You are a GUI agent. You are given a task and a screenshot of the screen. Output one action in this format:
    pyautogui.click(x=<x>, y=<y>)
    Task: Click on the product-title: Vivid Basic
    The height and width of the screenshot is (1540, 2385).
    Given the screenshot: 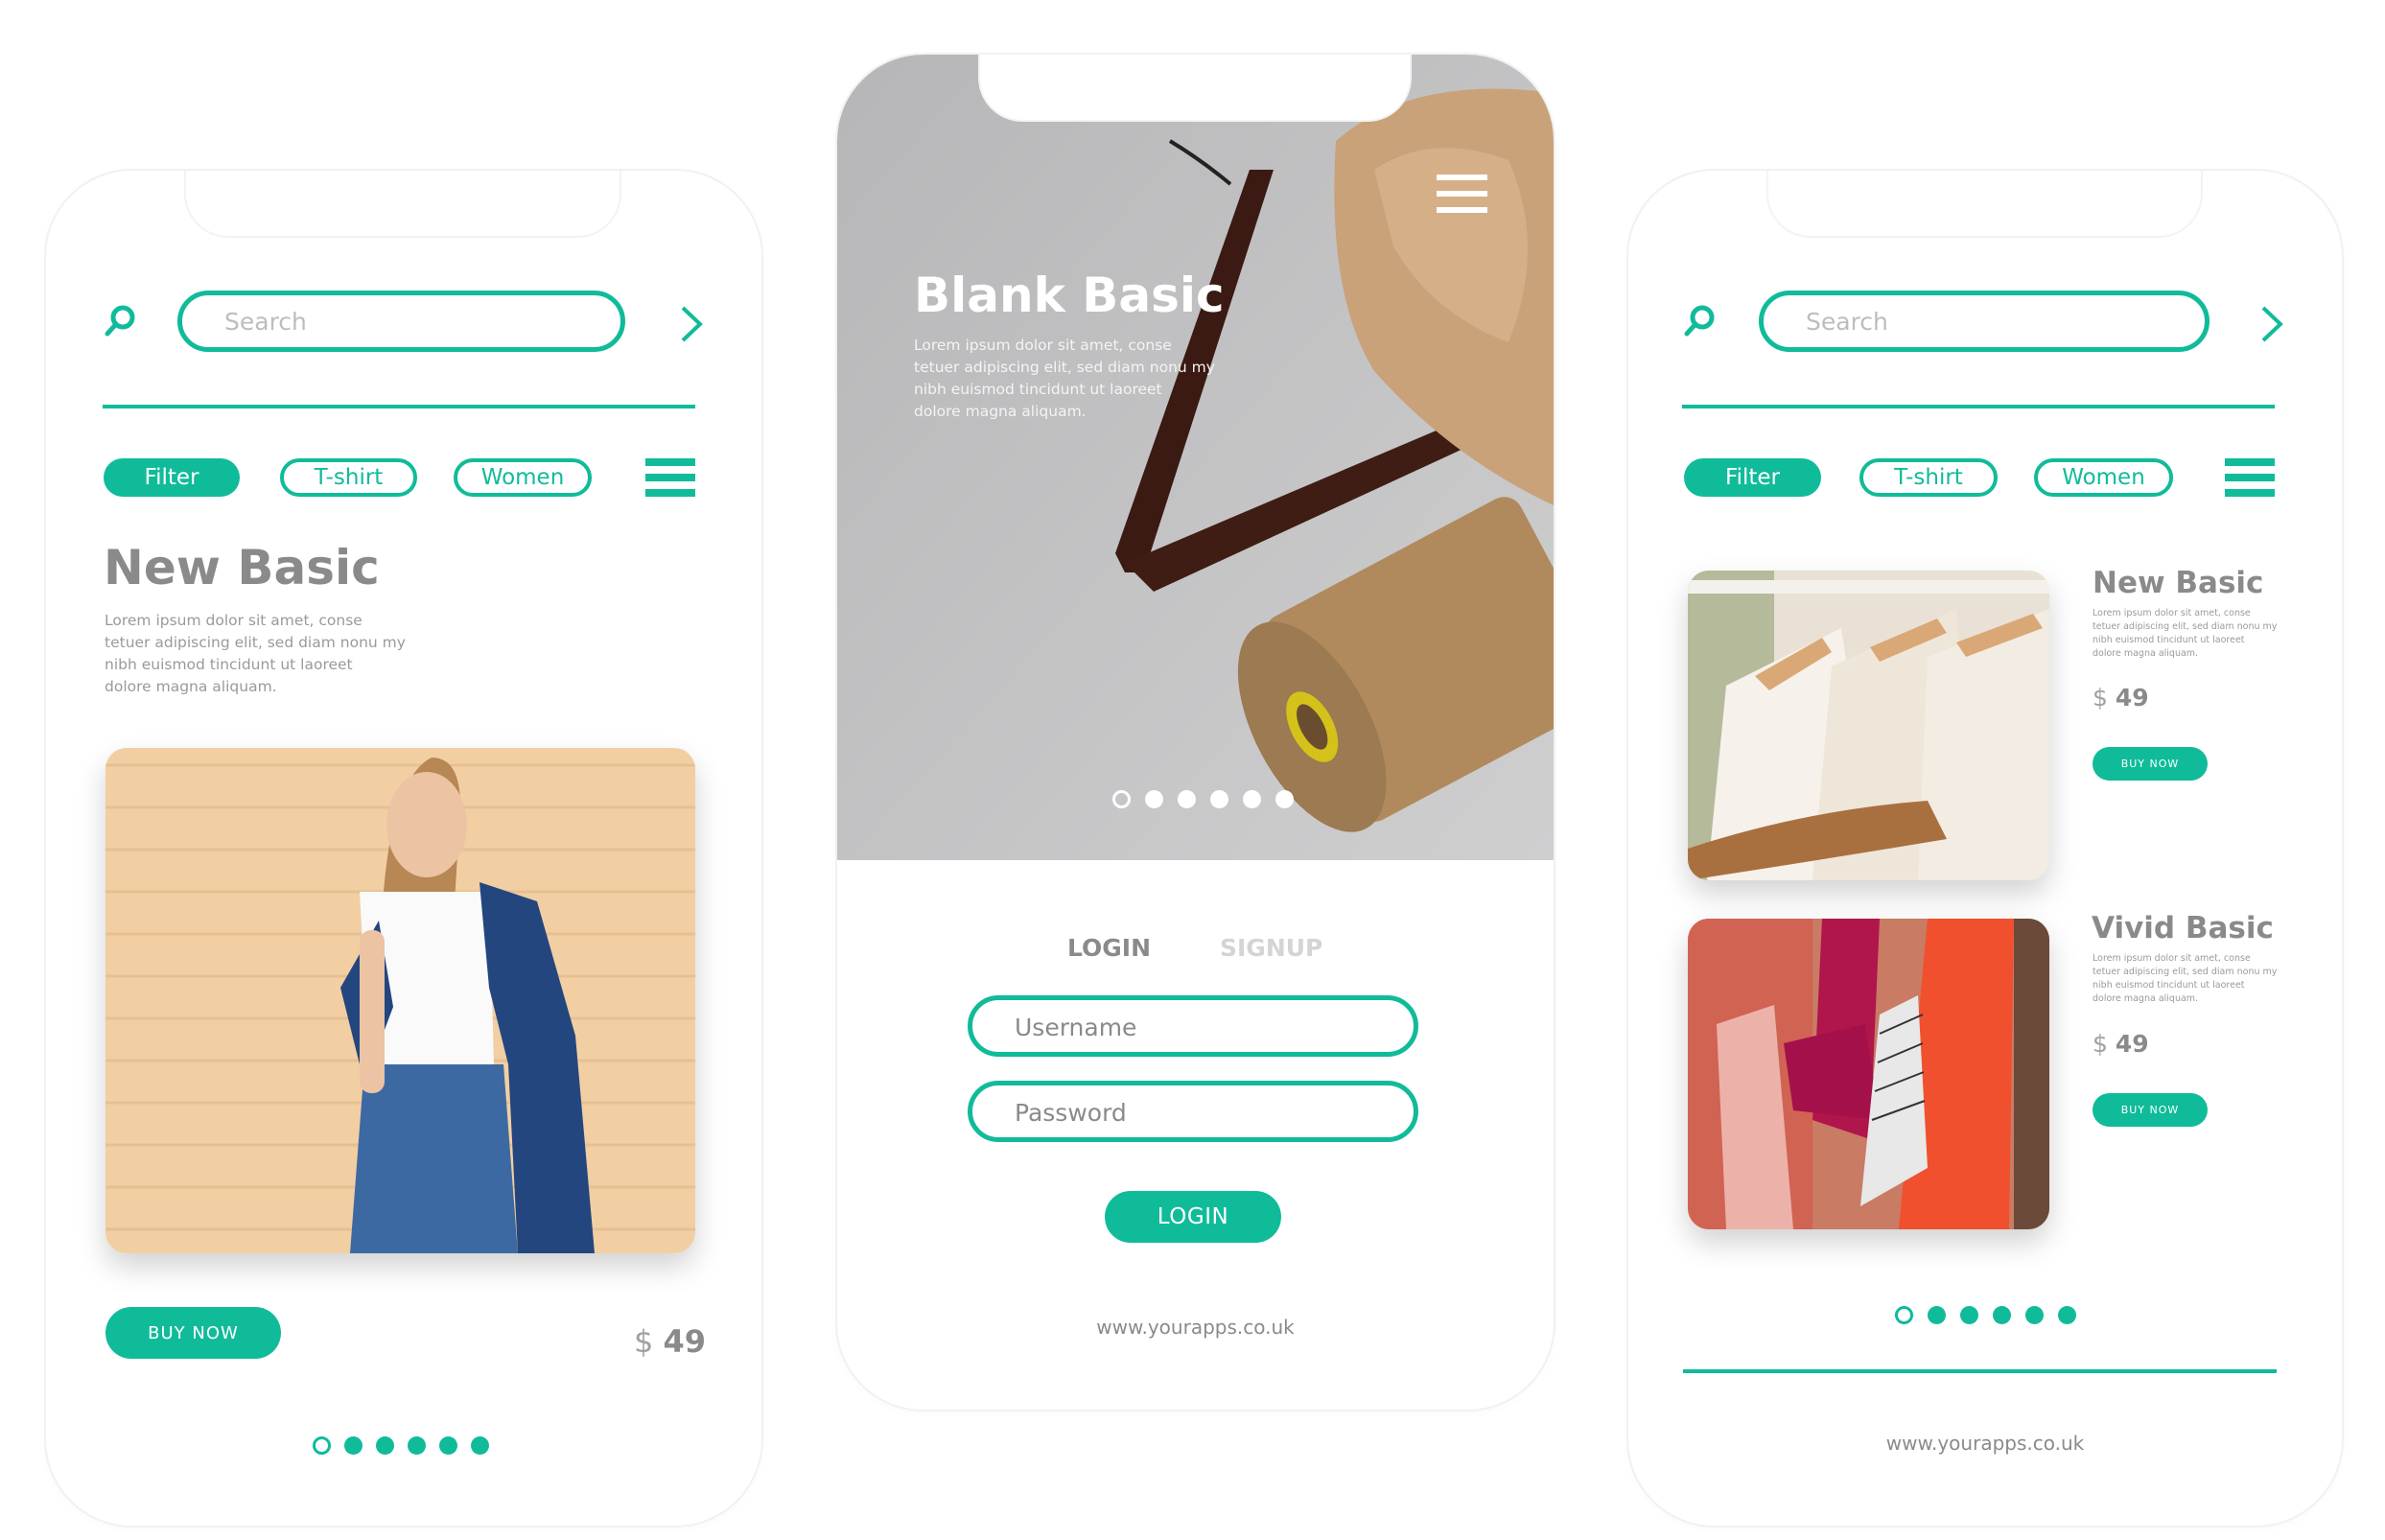 What is the action you would take?
    pyautogui.click(x=2183, y=928)
    